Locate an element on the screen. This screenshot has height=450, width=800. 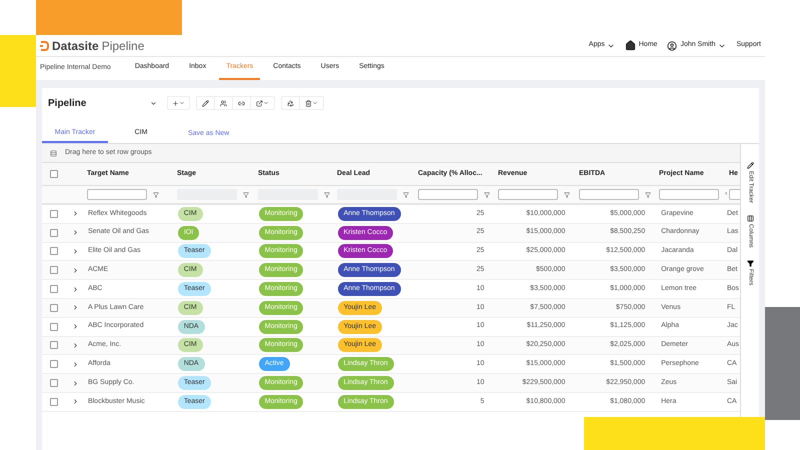
product-name: Pipeline is located at coordinates (123, 46).